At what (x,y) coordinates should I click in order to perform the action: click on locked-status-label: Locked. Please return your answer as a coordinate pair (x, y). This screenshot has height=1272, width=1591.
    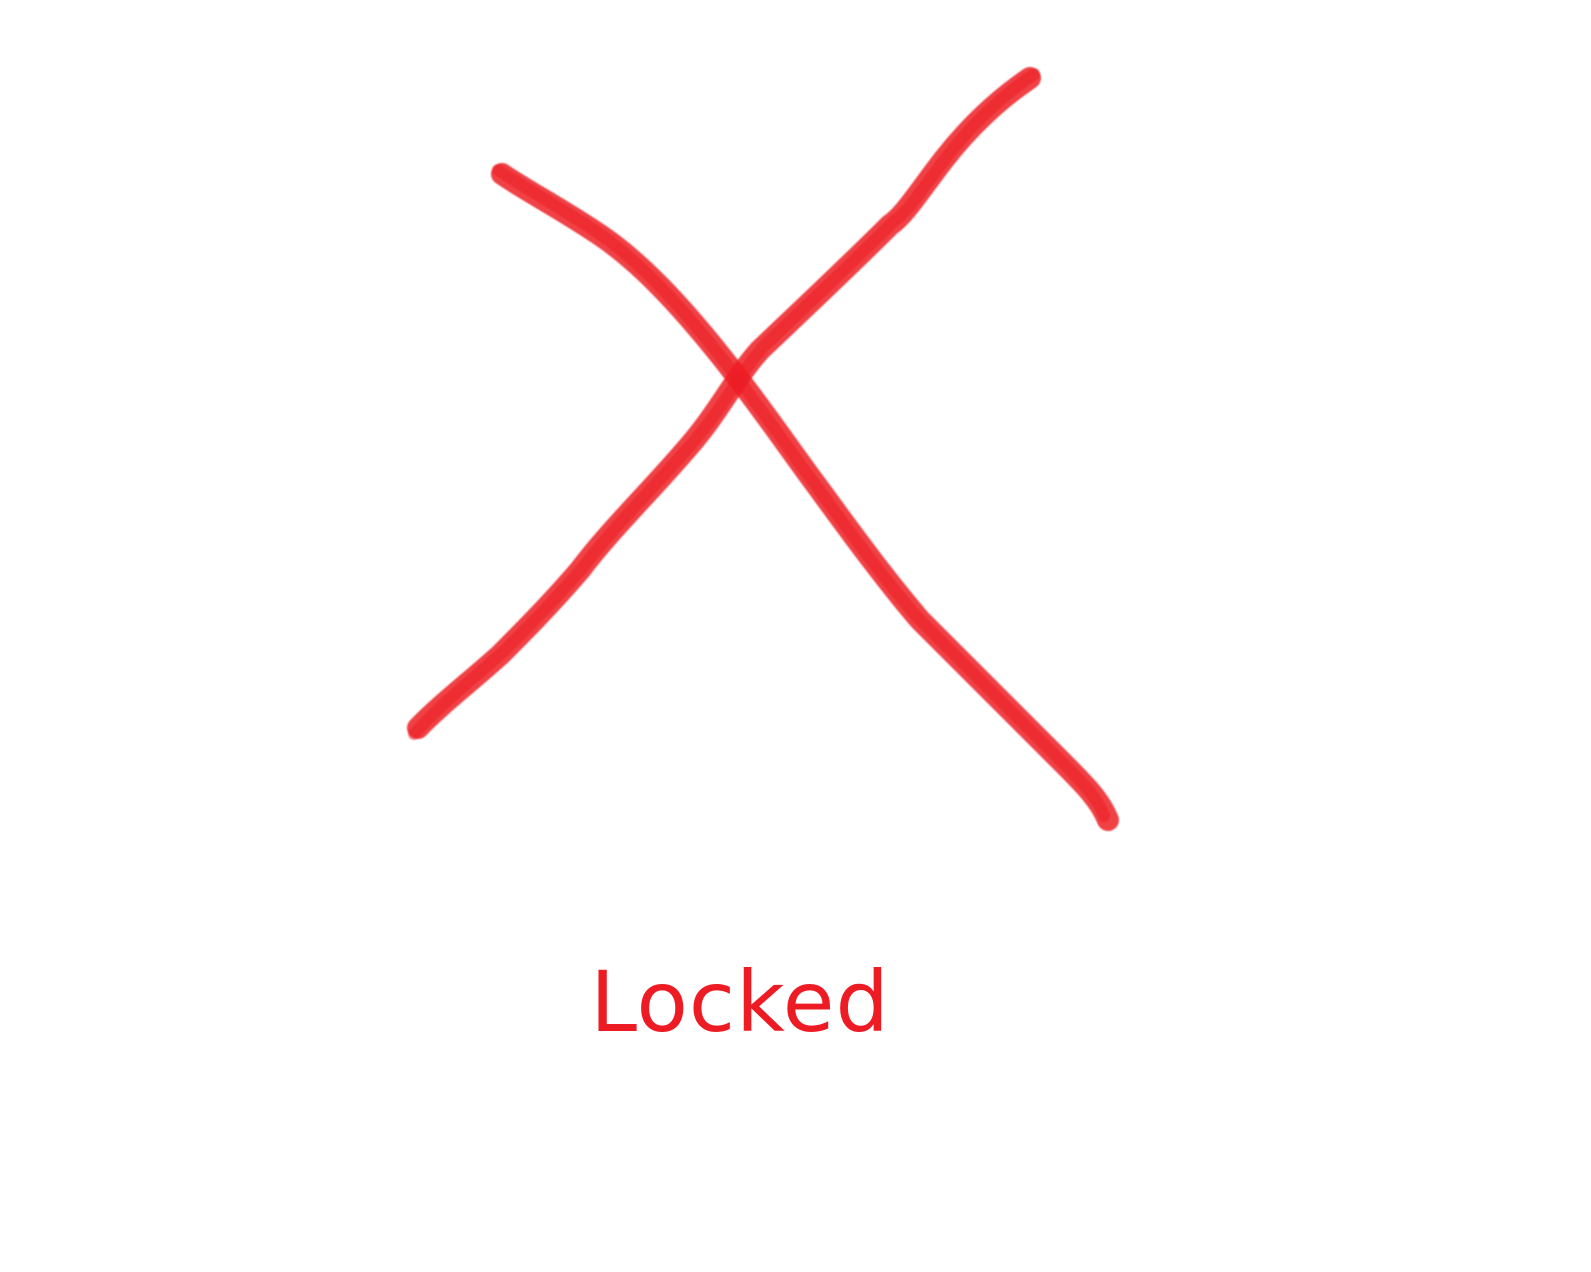
    Looking at the image, I should click on (740, 1002).